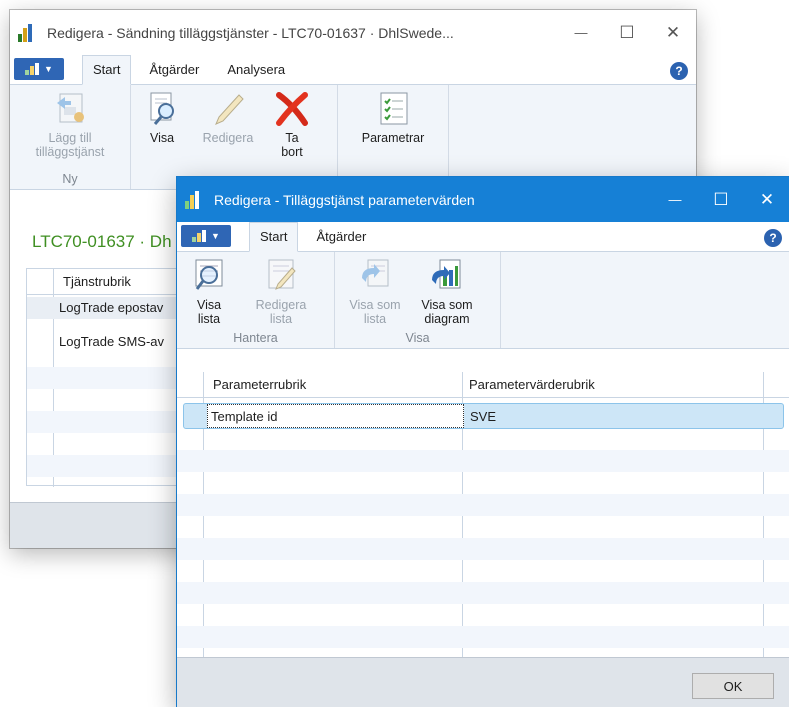 This screenshot has height=707, width=789. I want to click on parameters-button: Parametrar, so click(393, 118).